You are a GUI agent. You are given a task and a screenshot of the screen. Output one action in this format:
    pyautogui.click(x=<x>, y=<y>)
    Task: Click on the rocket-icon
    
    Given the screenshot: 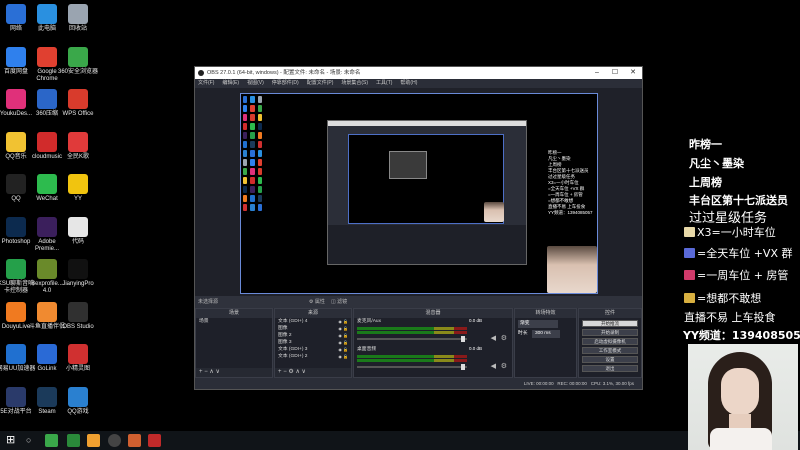 What is the action you would take?
    pyautogui.click(x=689, y=253)
    